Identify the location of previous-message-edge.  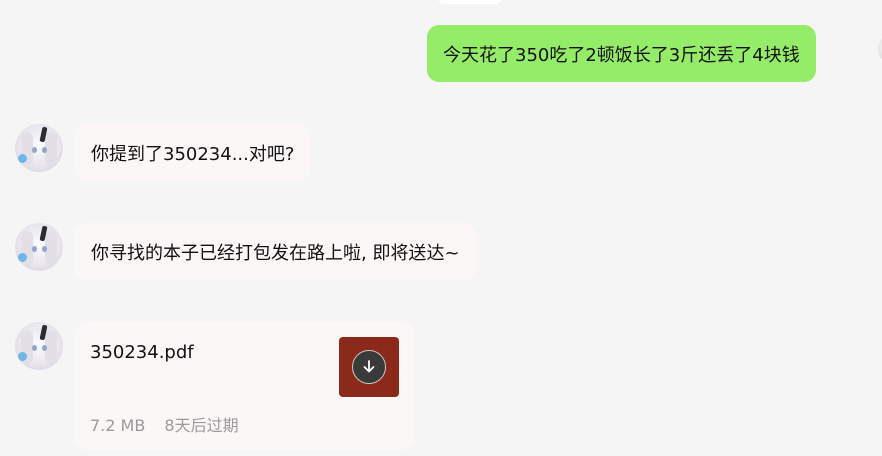
(470, 2).